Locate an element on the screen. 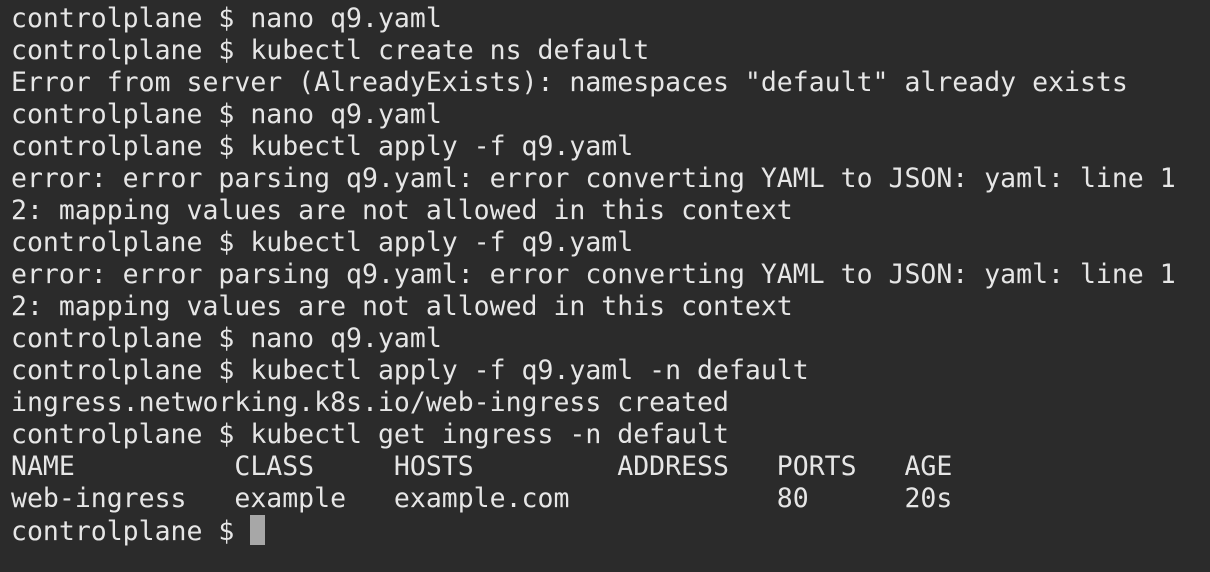  terminal-line-5: controlplane $ kubectl apply -f q9.yaml is located at coordinates (322, 146).